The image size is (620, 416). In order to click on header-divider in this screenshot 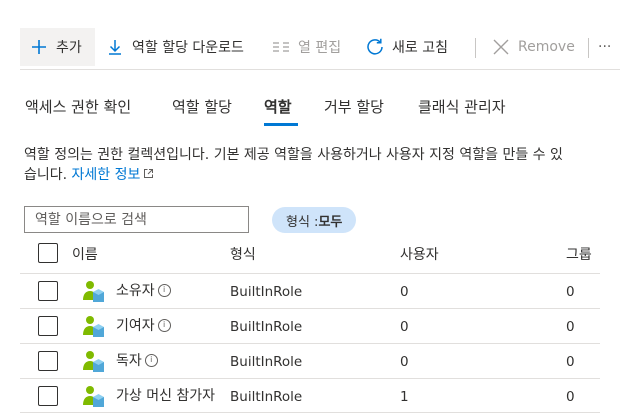, I will do `click(310, 273)`.